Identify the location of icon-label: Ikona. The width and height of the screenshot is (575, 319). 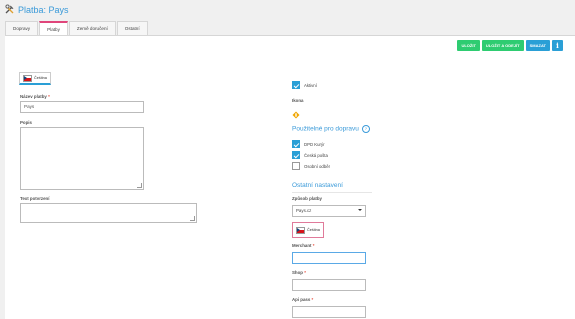
(298, 100).